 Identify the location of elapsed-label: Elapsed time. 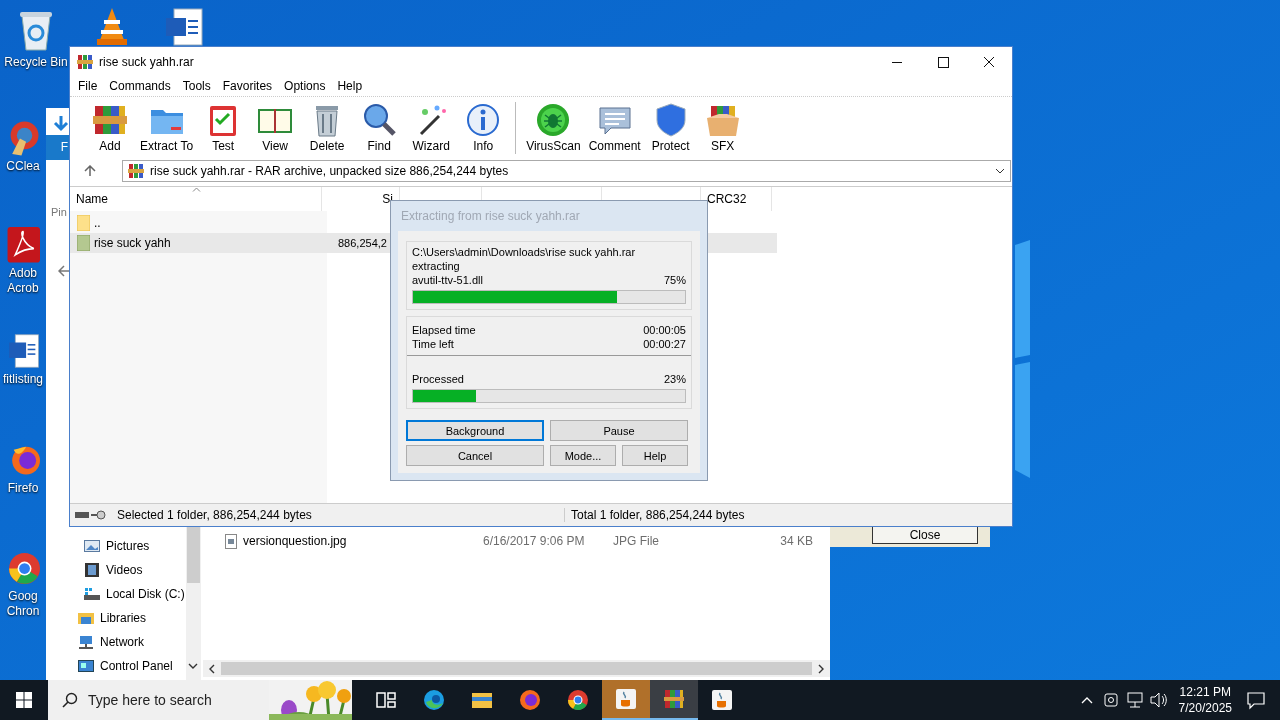
(444, 330).